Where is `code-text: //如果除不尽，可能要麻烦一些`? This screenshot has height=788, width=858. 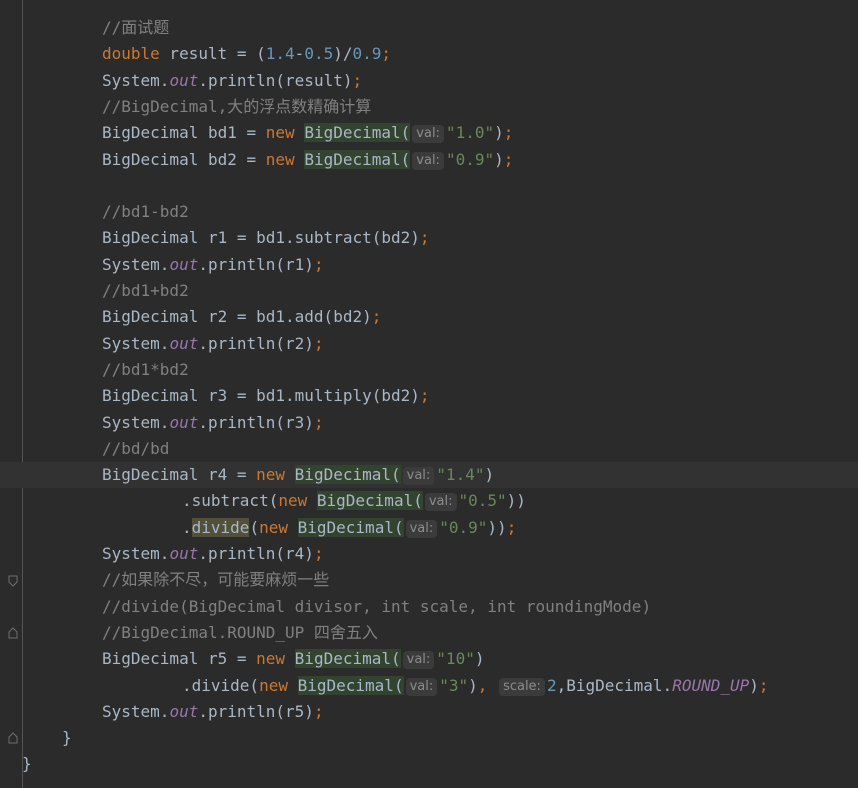
code-text: //如果除不尽，可能要麻烦一些 is located at coordinates (215, 580).